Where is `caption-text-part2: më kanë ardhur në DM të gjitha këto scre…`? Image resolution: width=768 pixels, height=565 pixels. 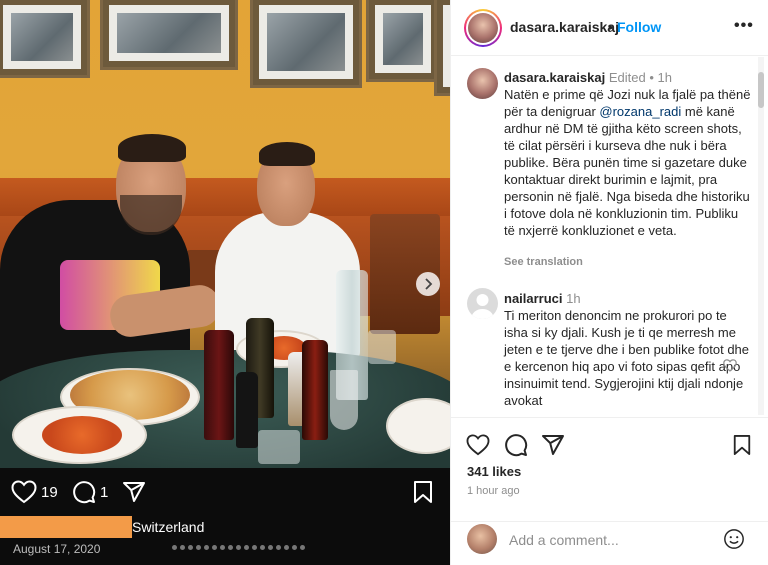 caption-text-part2: më kanë ardhur në DM të gjitha këto scre… is located at coordinates (627, 171).